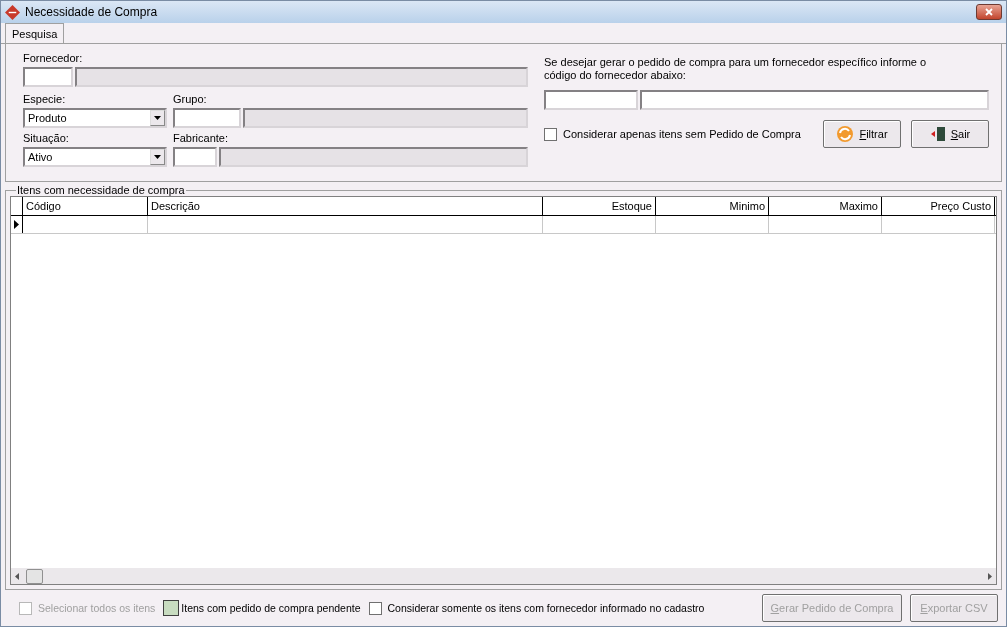 This screenshot has height=627, width=1007. Describe the element at coordinates (950, 134) in the screenshot. I see `action-button: Sair` at that location.